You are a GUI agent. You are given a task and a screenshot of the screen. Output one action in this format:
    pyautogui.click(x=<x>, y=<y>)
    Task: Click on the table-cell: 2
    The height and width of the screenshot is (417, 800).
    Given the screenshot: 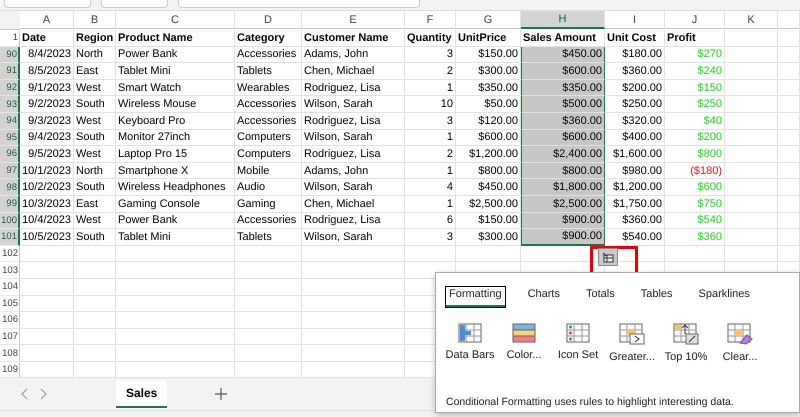 What is the action you would take?
    pyautogui.click(x=430, y=154)
    